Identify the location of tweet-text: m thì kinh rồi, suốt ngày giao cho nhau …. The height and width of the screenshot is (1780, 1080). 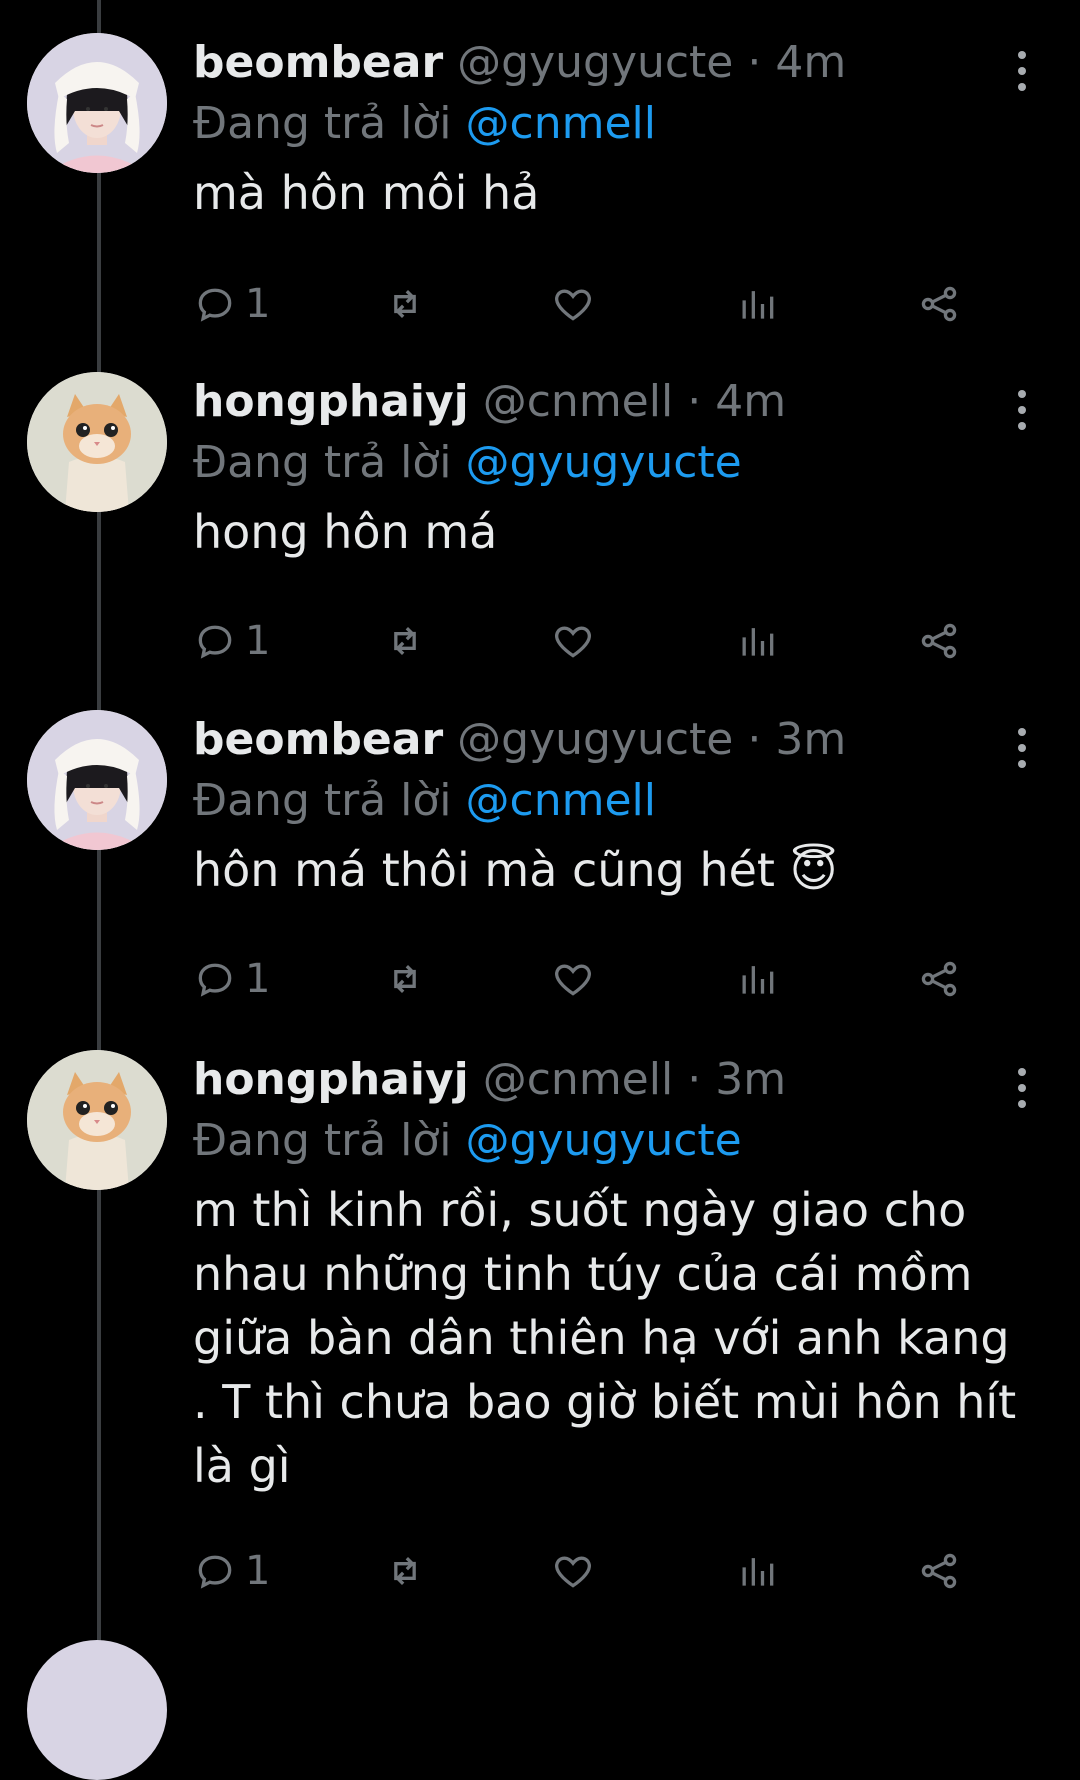
(605, 1338).